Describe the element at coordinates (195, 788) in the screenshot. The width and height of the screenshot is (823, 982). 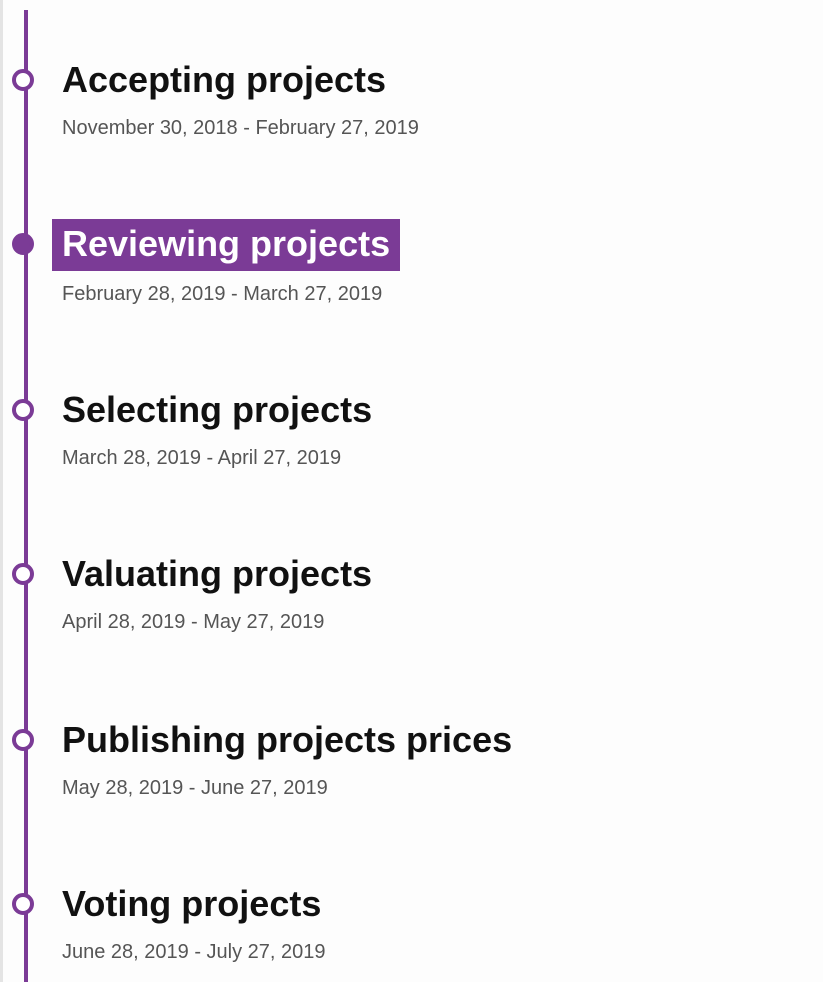
I see `phase-dates-publishing: May 28, 2019 - June 27, 2019` at that location.